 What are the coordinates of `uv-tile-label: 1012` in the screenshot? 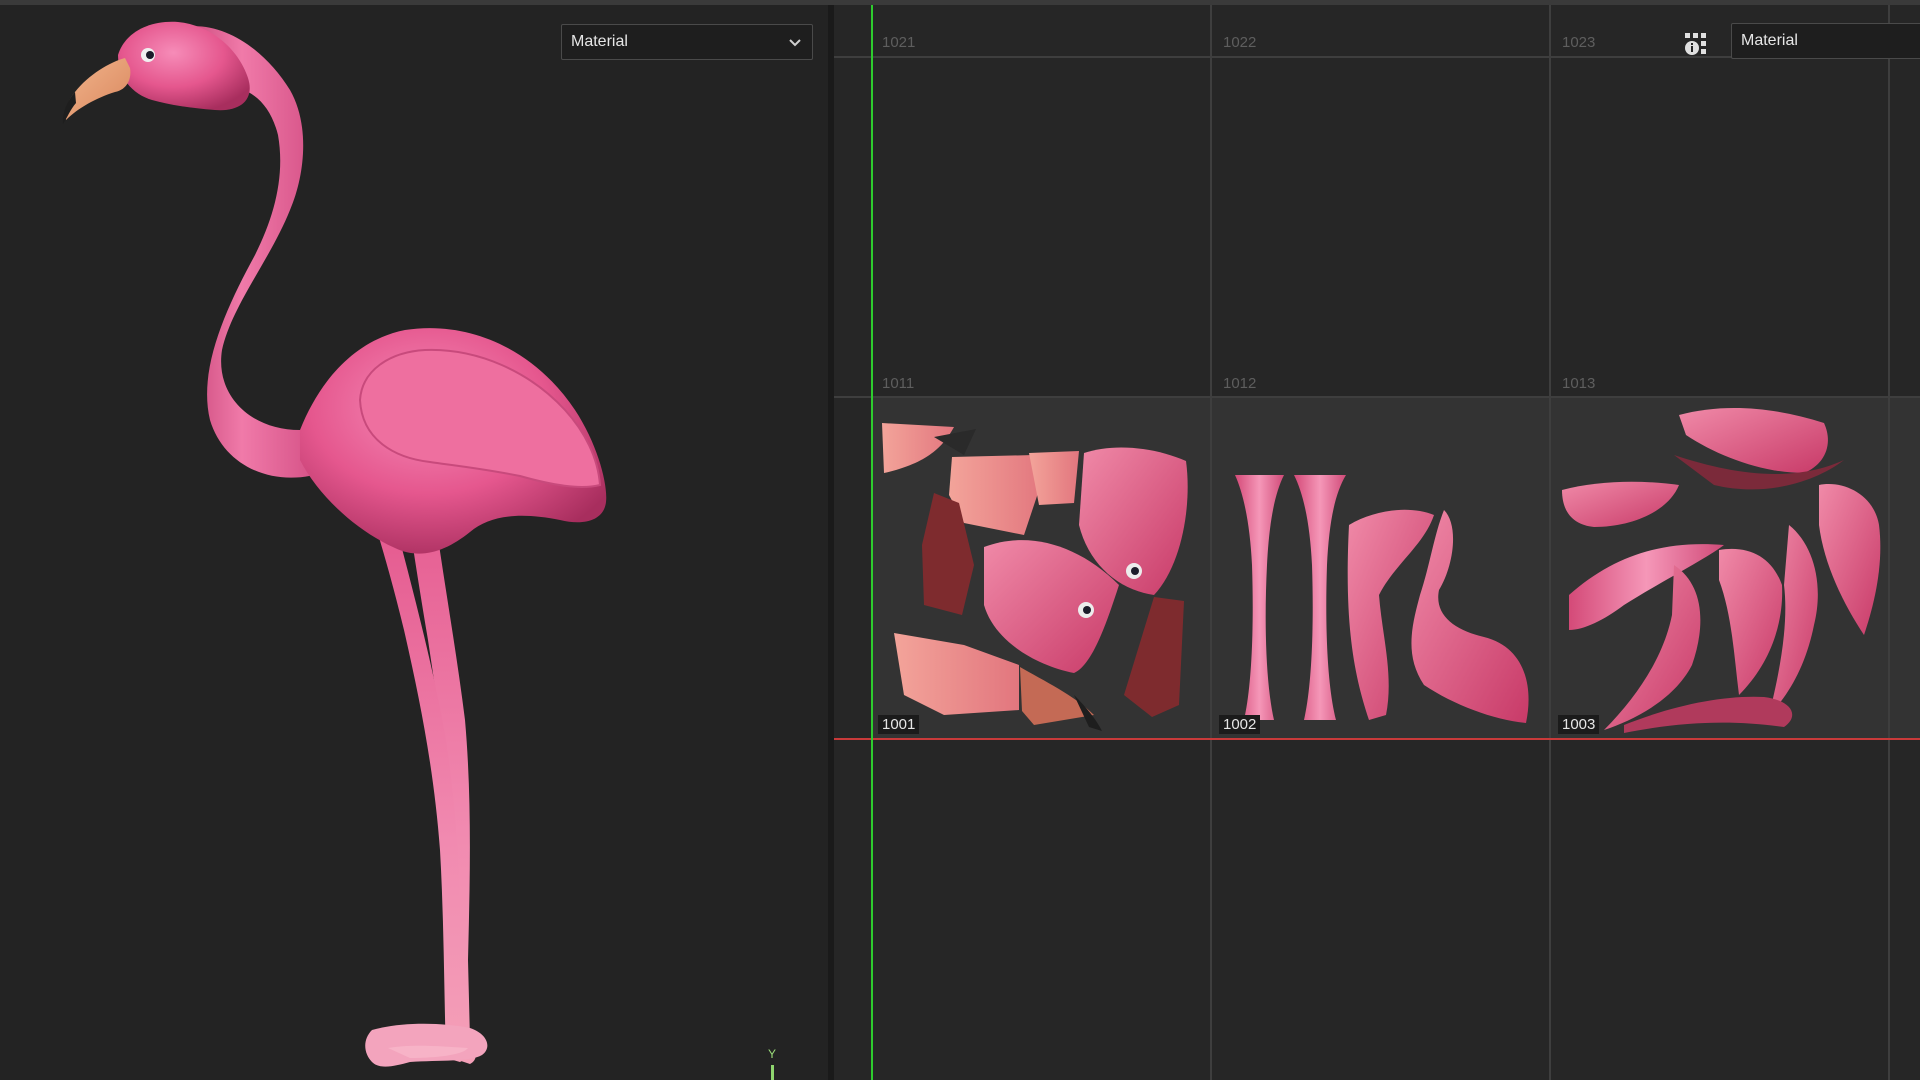 It's located at (1240, 383).